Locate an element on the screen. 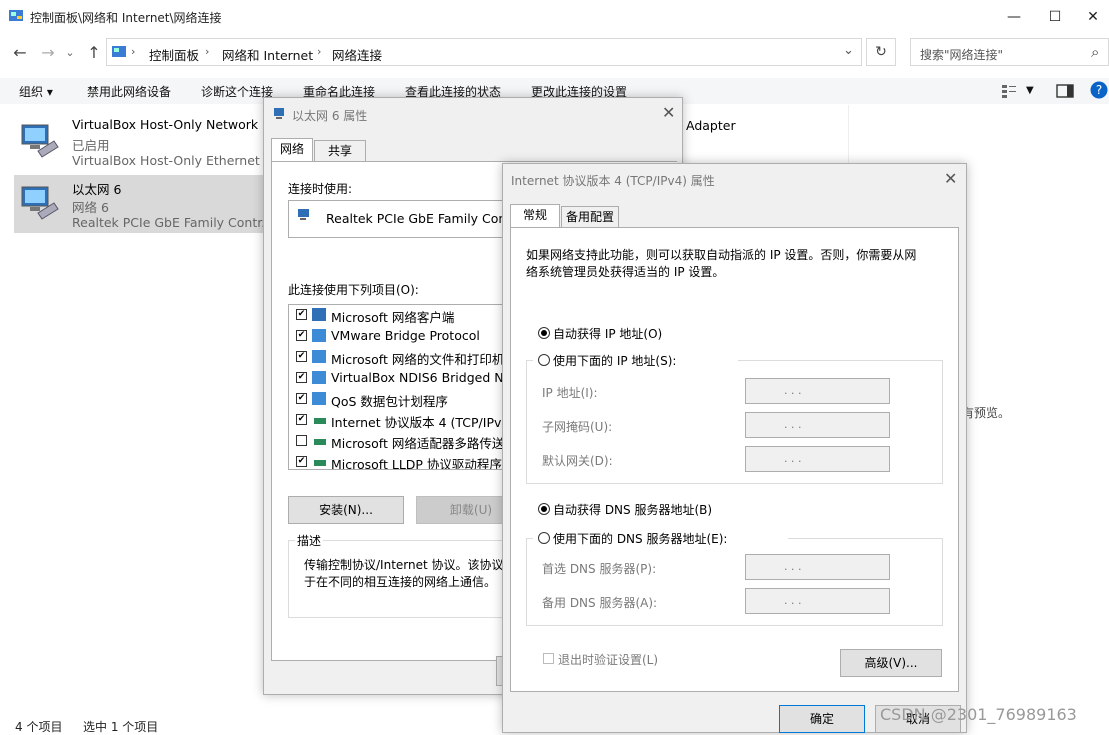 The width and height of the screenshot is (1109, 735). preview-pane-icon is located at coordinates (1065, 91).